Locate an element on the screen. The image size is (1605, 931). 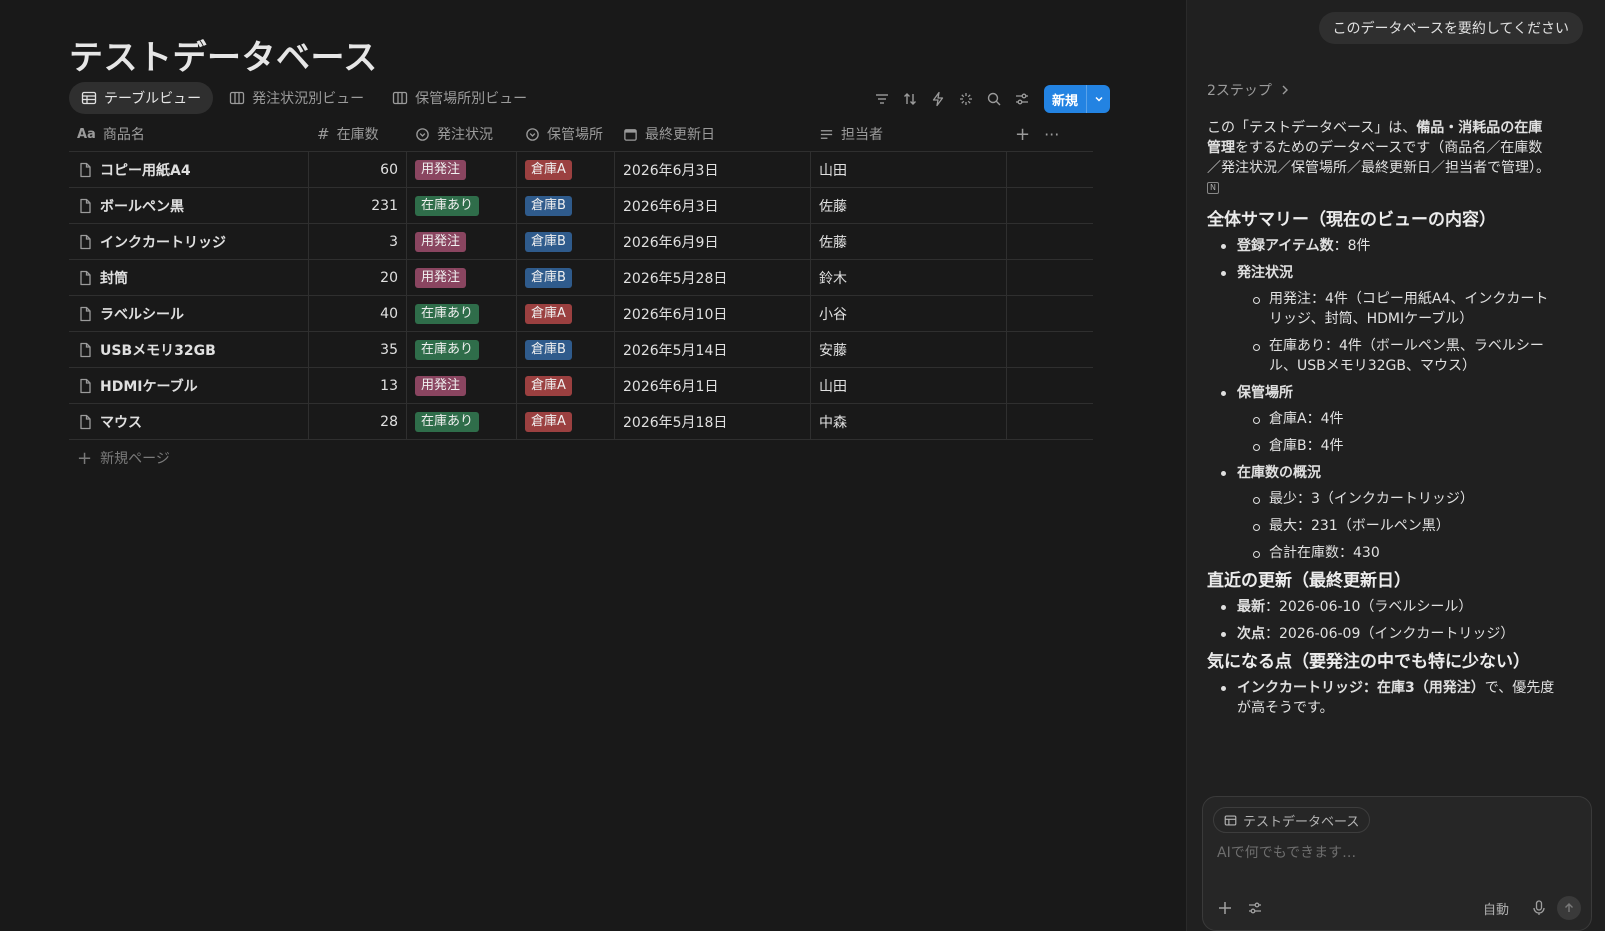
column-header-qty: # 在庫数 is located at coordinates (358, 134).